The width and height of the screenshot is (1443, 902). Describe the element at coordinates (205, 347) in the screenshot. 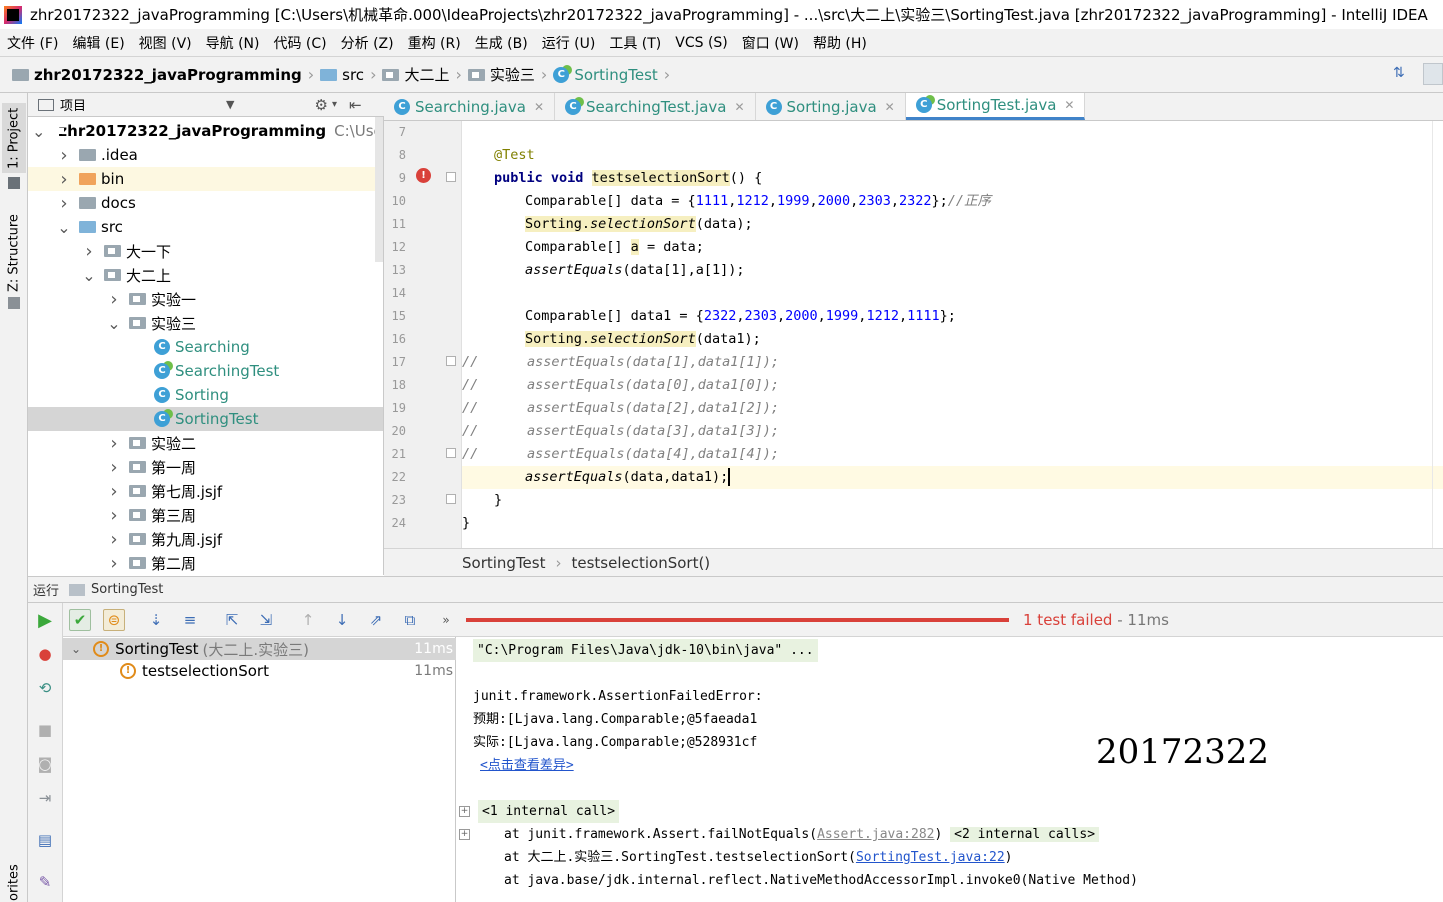

I see `project-tree-item: C Searching` at that location.